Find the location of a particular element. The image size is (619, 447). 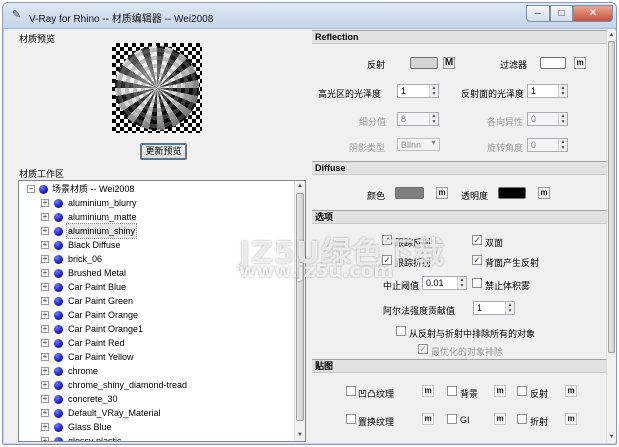

refl-gloss-spinner: 1 ▲ ▼ is located at coordinates (547, 91).